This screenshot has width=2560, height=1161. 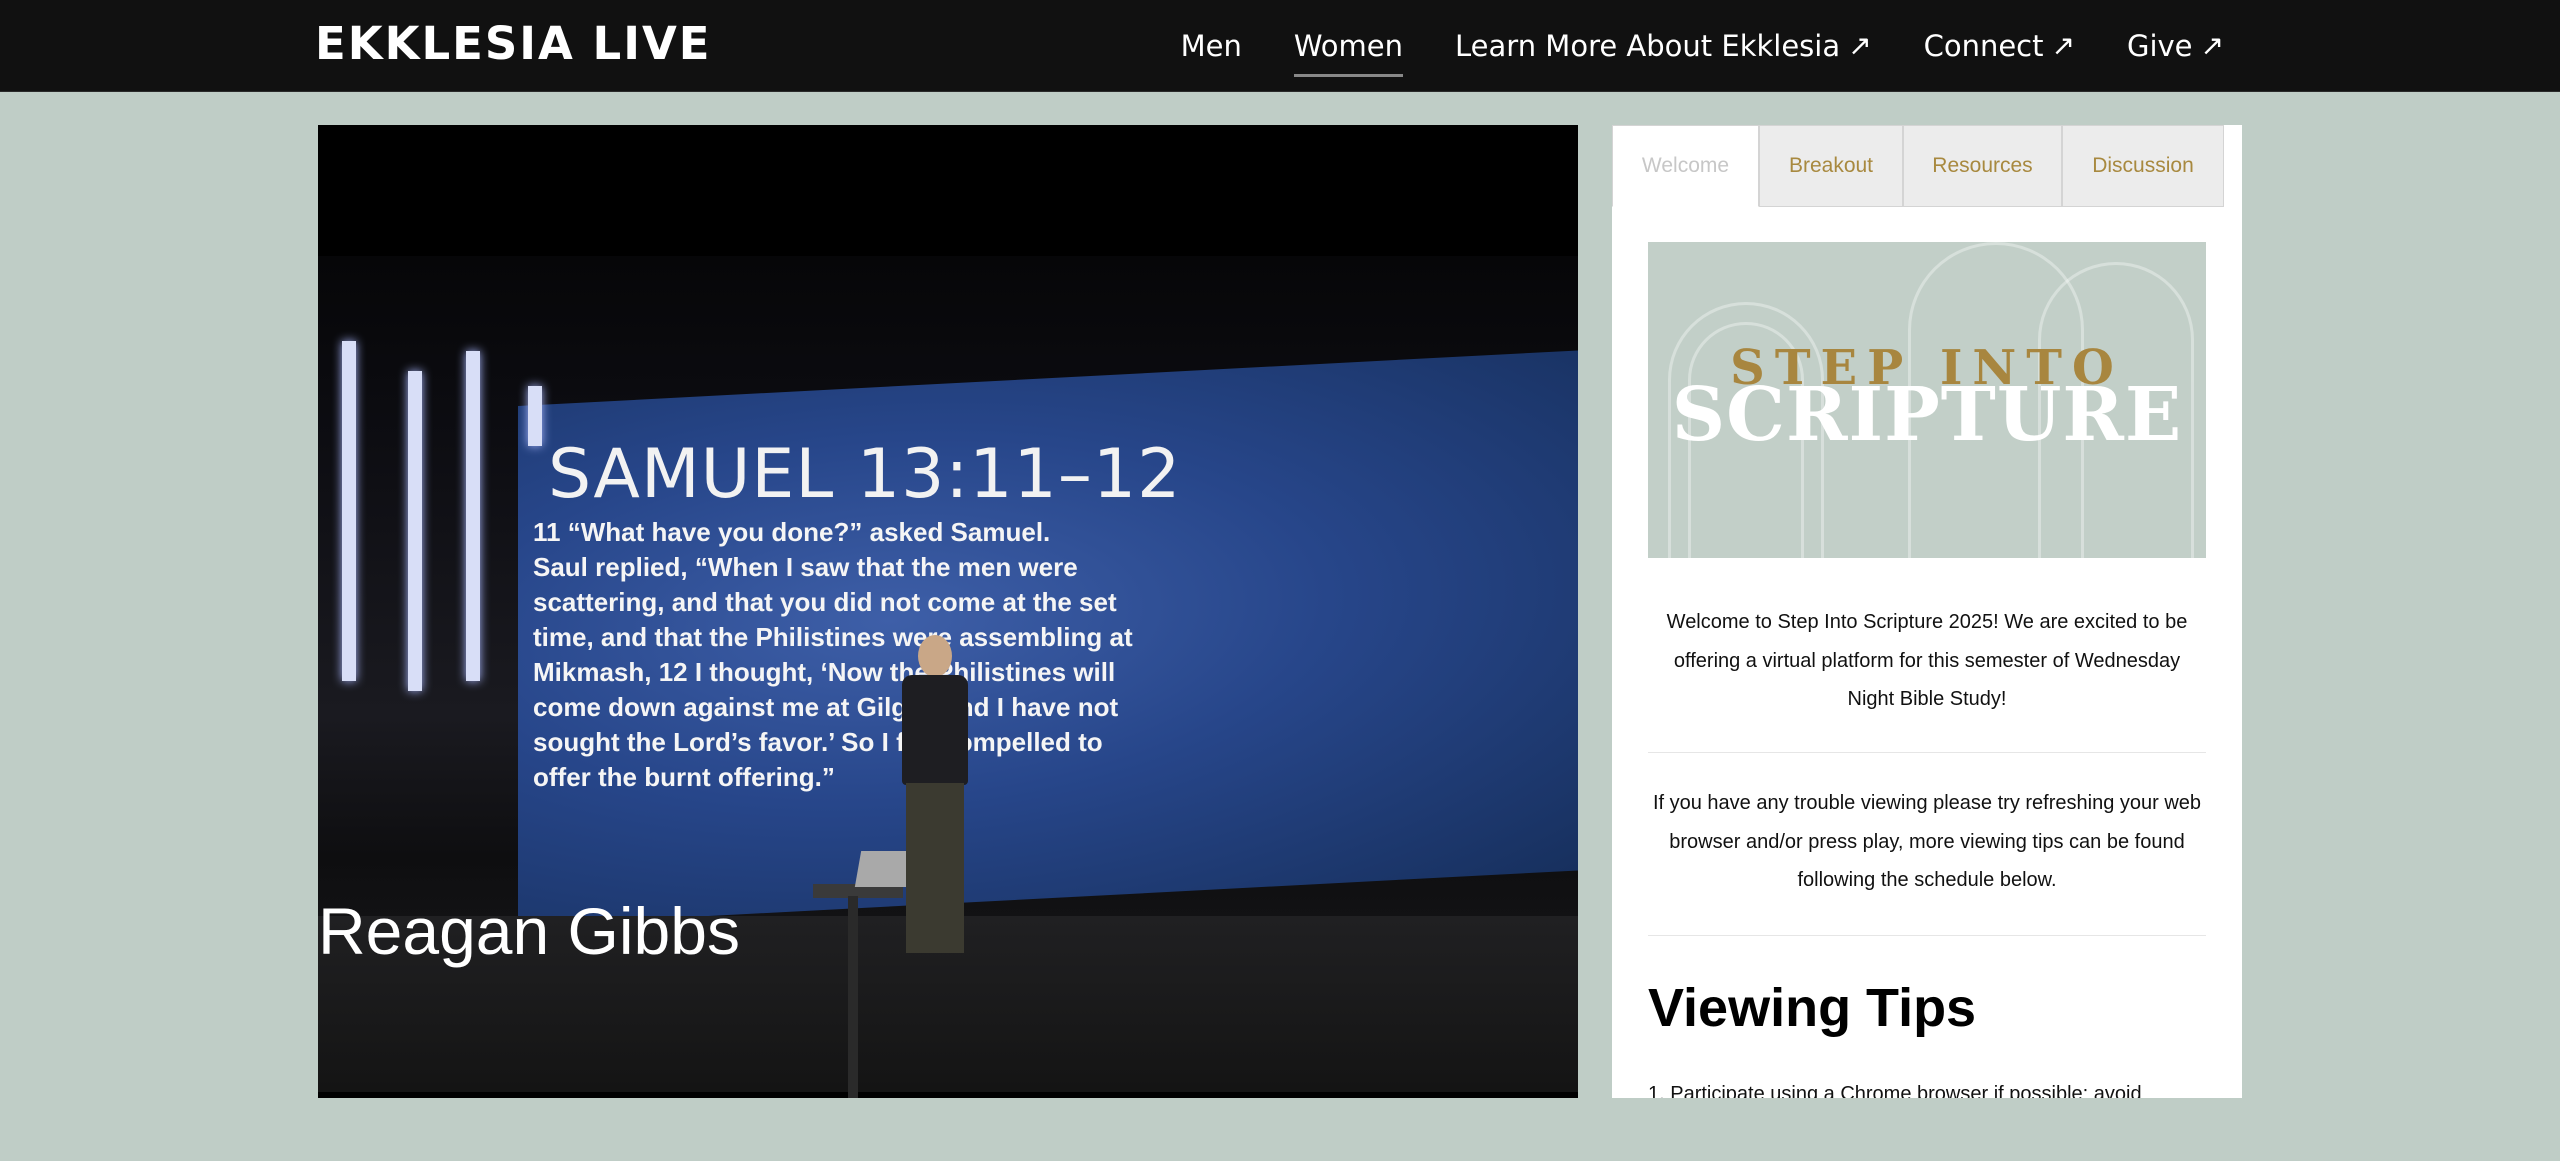 What do you see at coordinates (2159, 45) in the screenshot?
I see `nav-label: Give` at bounding box center [2159, 45].